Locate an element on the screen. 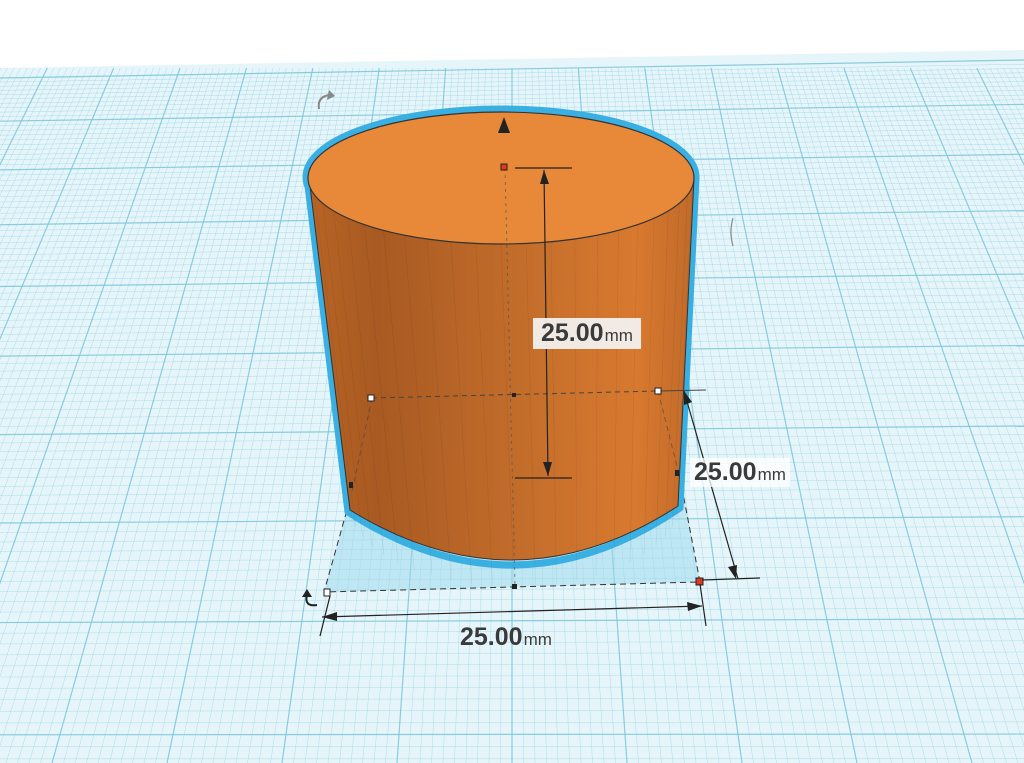 The width and height of the screenshot is (1024, 763). handle-left-mid is located at coordinates (371, 398).